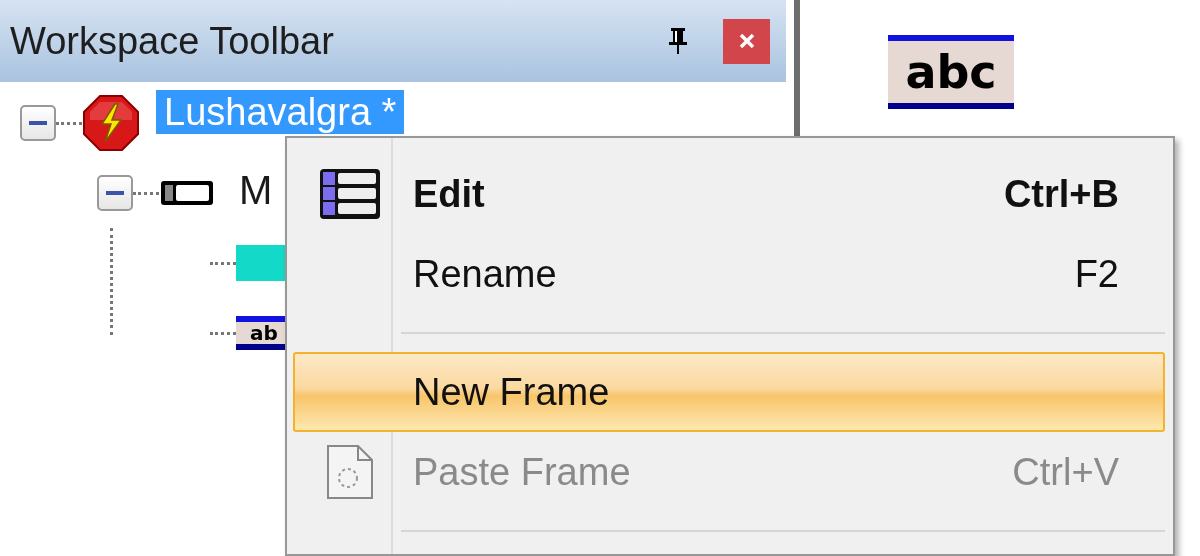  What do you see at coordinates (264, 333) in the screenshot?
I see `icon-label: ab` at bounding box center [264, 333].